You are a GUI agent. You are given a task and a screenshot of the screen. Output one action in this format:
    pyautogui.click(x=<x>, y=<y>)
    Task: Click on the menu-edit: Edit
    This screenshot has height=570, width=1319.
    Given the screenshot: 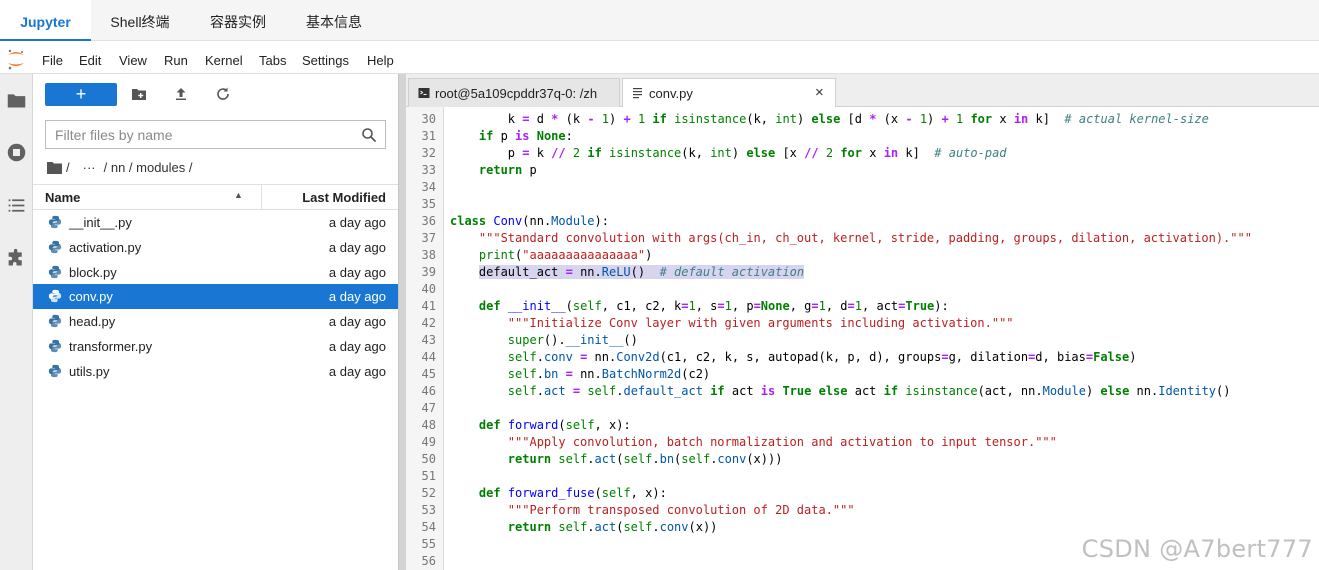 What is the action you would take?
    pyautogui.click(x=90, y=57)
    